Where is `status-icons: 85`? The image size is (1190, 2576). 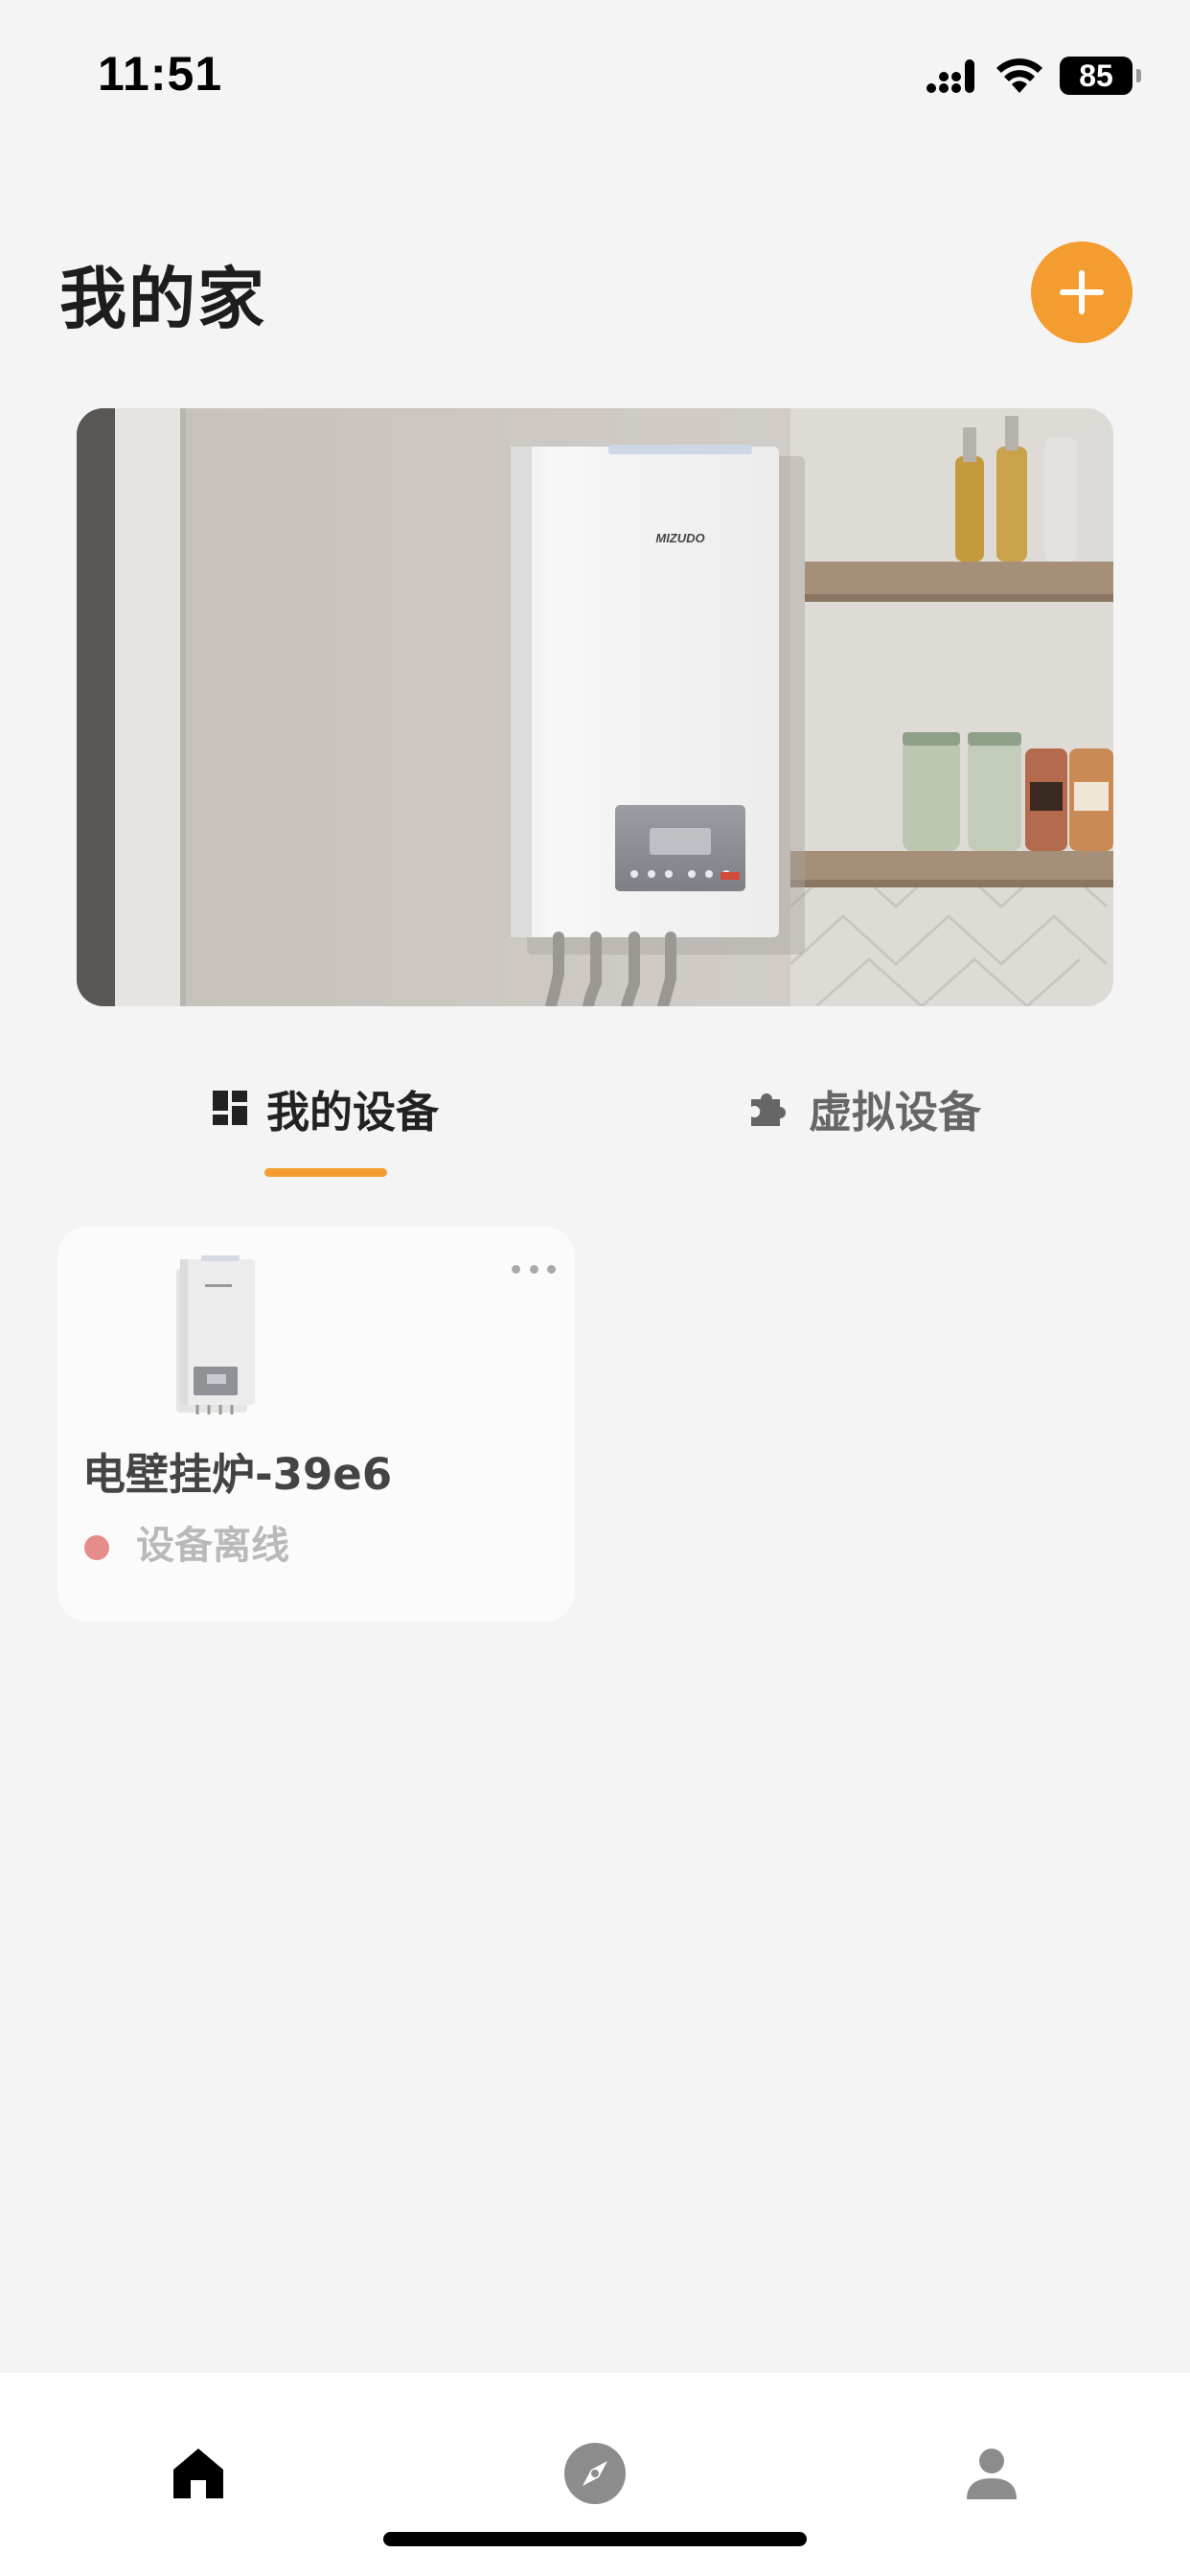
status-icons: 85 is located at coordinates (1034, 76).